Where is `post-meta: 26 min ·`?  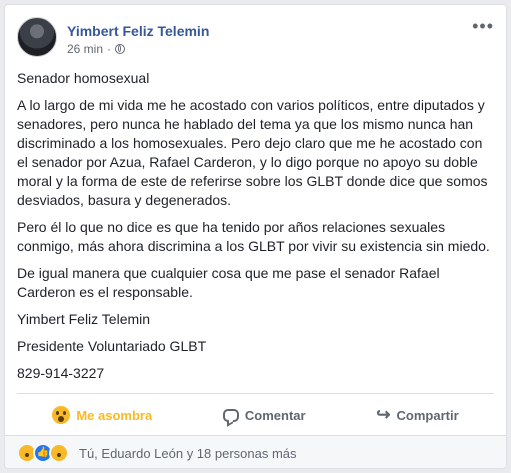
post-meta: 26 min · is located at coordinates (96, 49).